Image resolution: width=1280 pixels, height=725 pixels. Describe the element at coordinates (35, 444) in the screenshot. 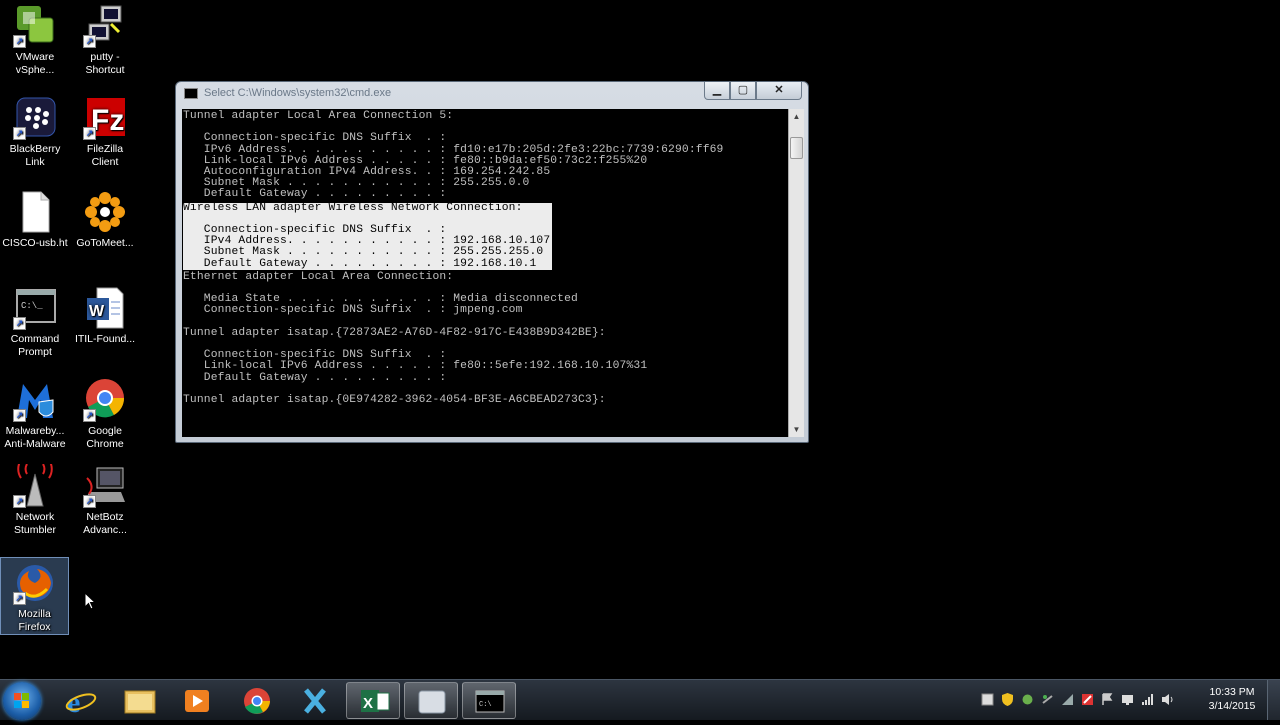

I see `icon-label: Anti-Malware` at that location.